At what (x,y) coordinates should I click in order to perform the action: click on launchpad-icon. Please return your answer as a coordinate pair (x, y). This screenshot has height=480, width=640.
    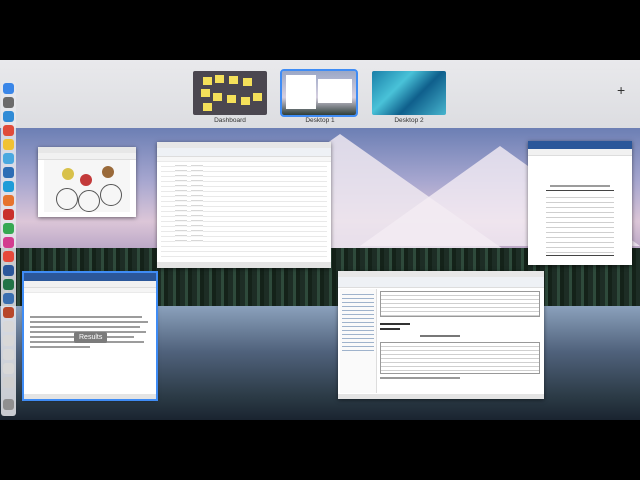
    Looking at the image, I should click on (8, 102).